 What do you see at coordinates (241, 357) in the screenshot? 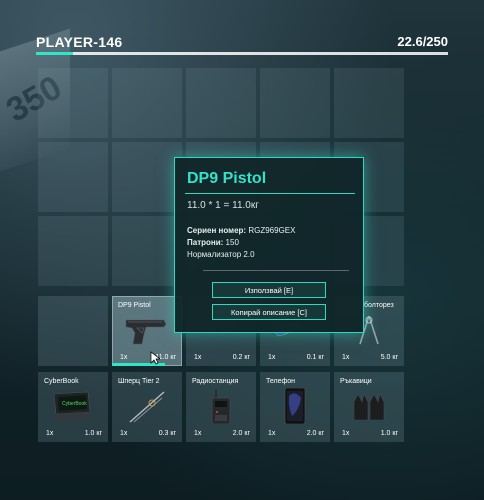
I see `item-weight: 0.2 кг` at bounding box center [241, 357].